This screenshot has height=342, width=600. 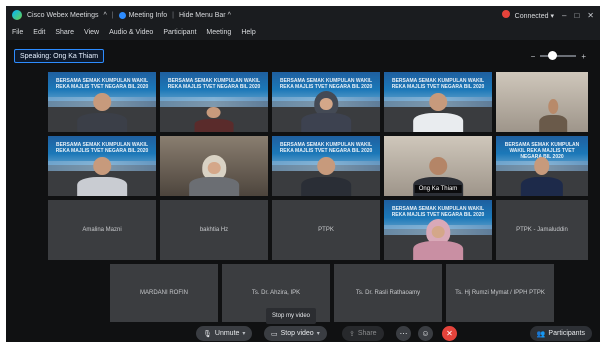 I want to click on participant-name: PTPK, so click(x=326, y=230).